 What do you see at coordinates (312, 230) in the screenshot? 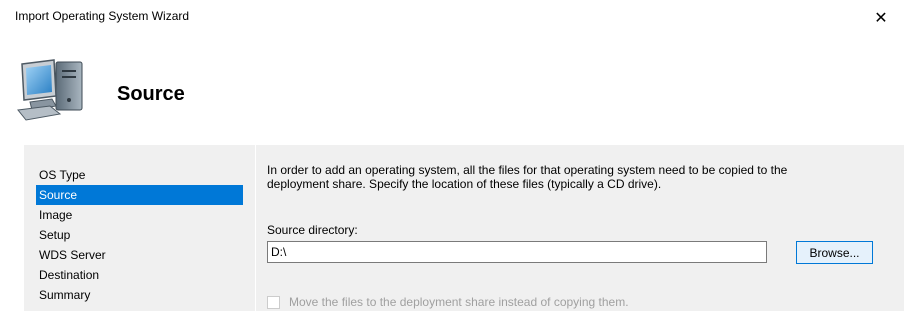
I see `source-directory-label: Source directory:` at bounding box center [312, 230].